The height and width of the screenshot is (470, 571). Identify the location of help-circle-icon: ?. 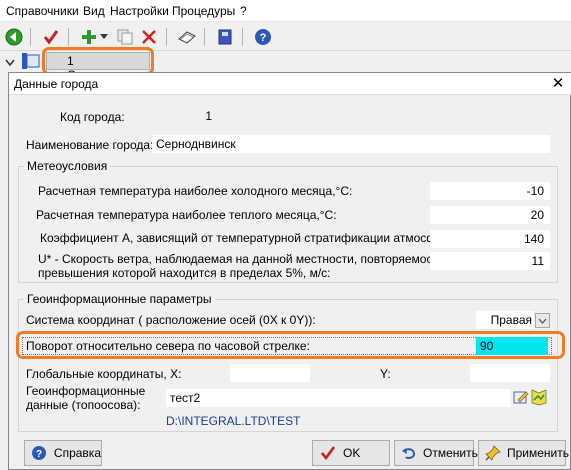
(39, 453).